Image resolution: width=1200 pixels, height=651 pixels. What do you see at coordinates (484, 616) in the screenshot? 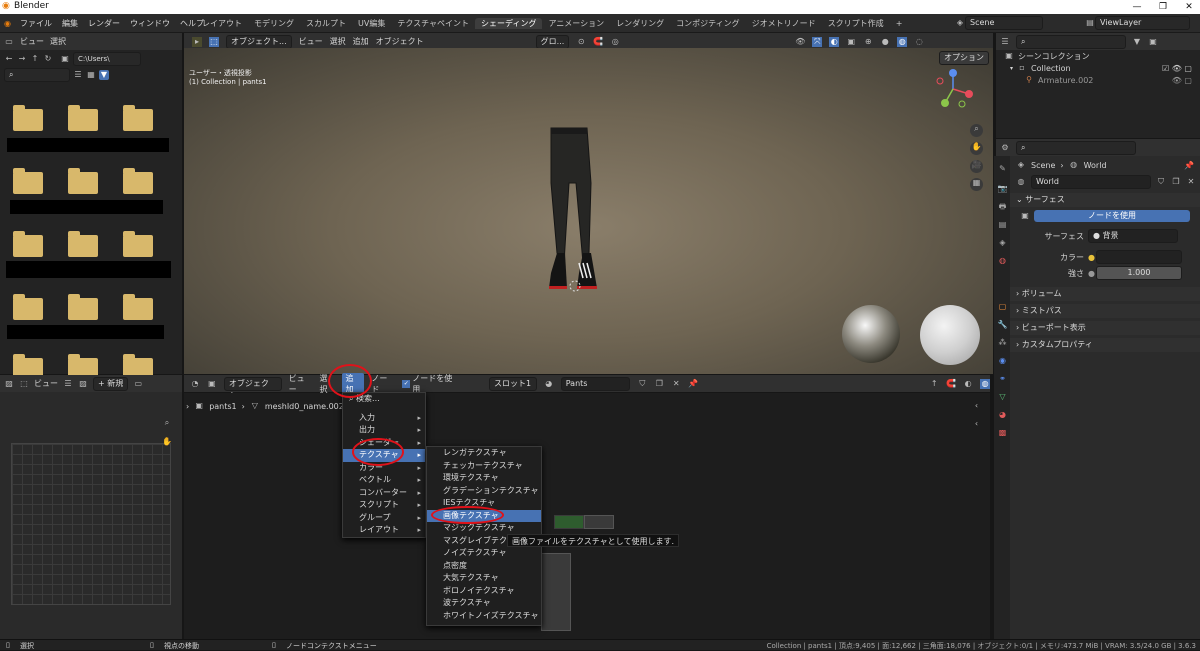
I see `texture-item-white-noise: ホワイトノイズテクスチャ` at bounding box center [484, 616].